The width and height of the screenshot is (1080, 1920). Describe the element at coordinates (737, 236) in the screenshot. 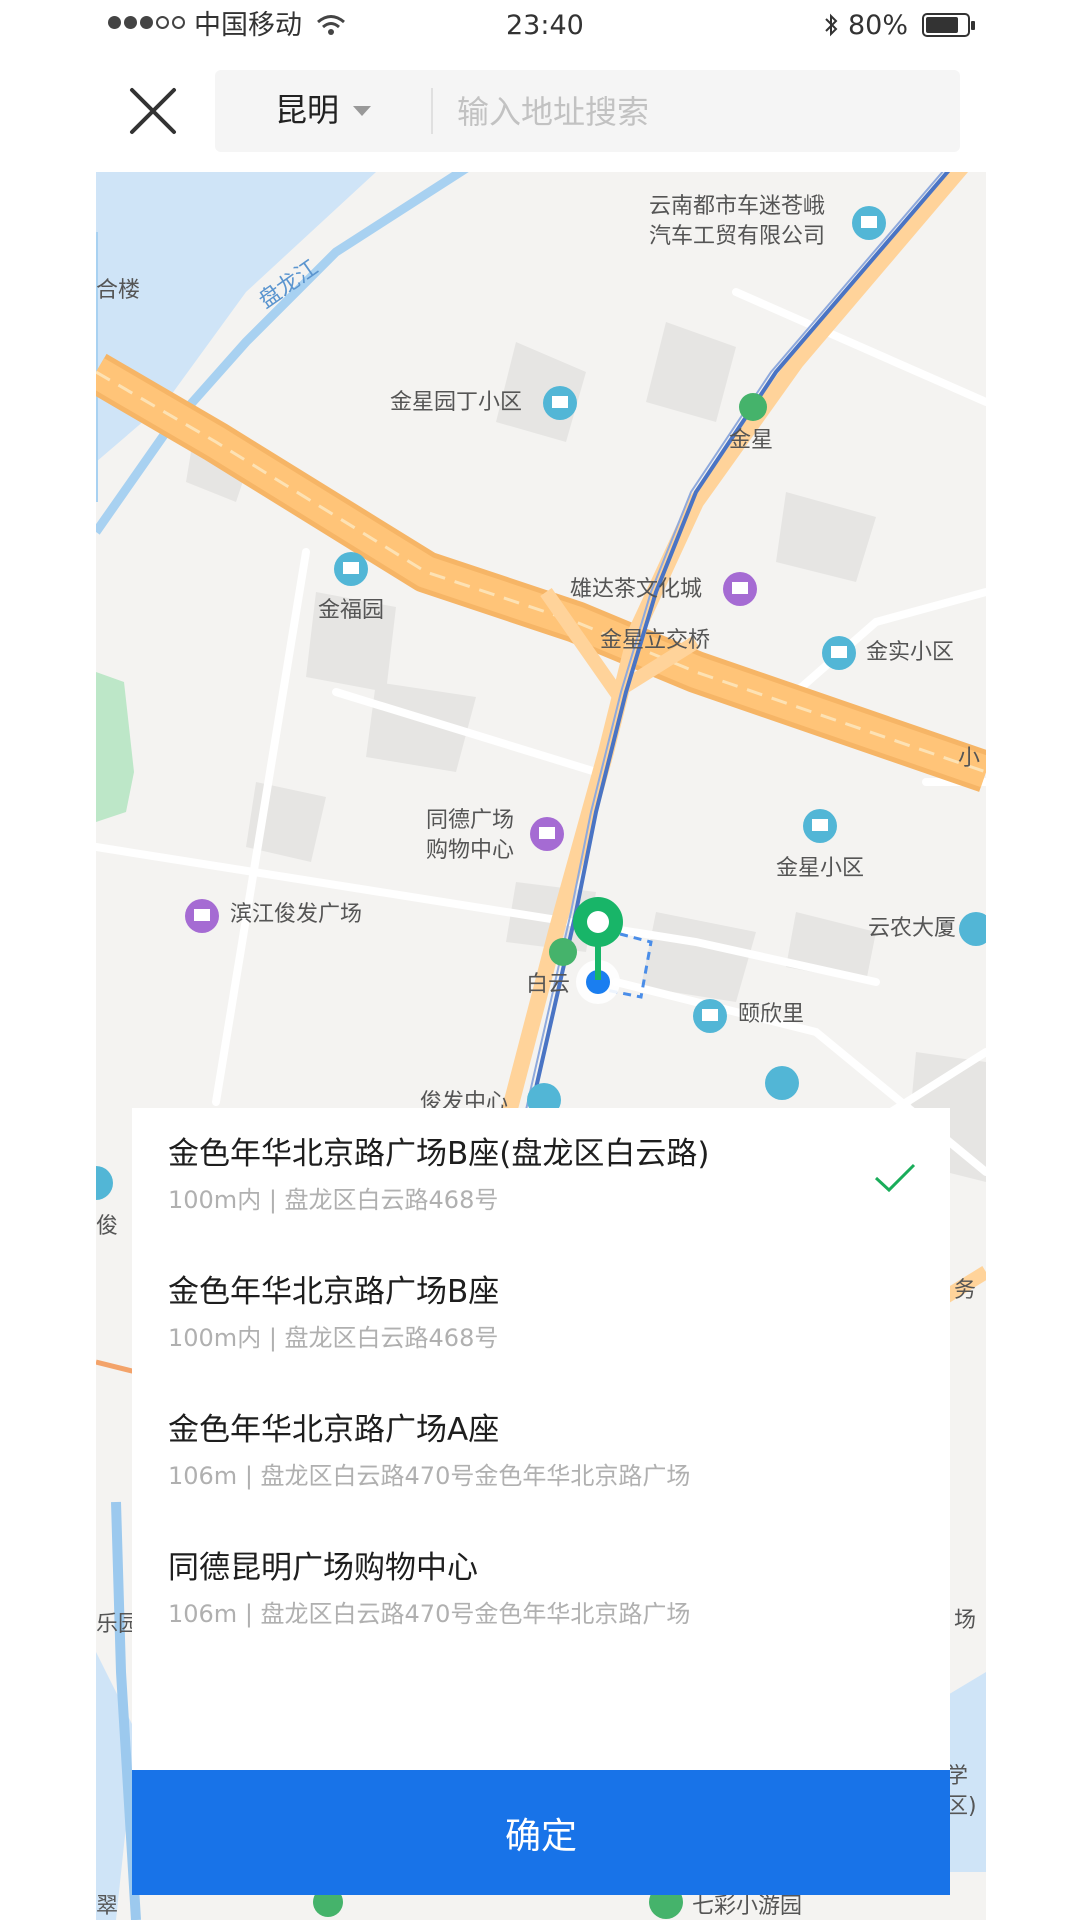

I see `map-poi-label: 汽车工贸有限公司` at that location.